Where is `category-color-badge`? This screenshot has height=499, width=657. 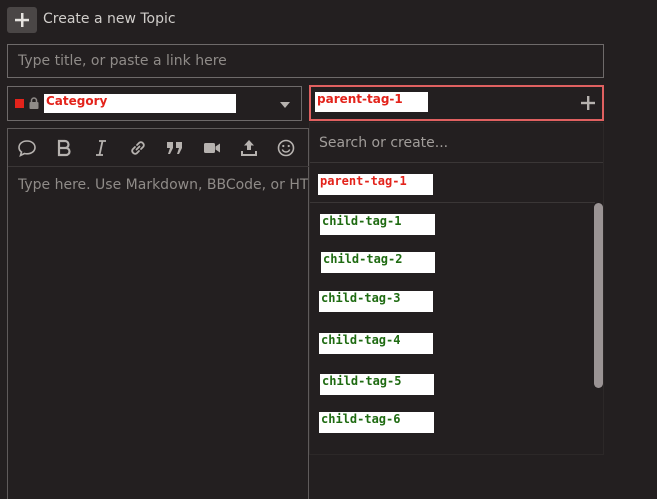
category-color-badge is located at coordinates (19, 103).